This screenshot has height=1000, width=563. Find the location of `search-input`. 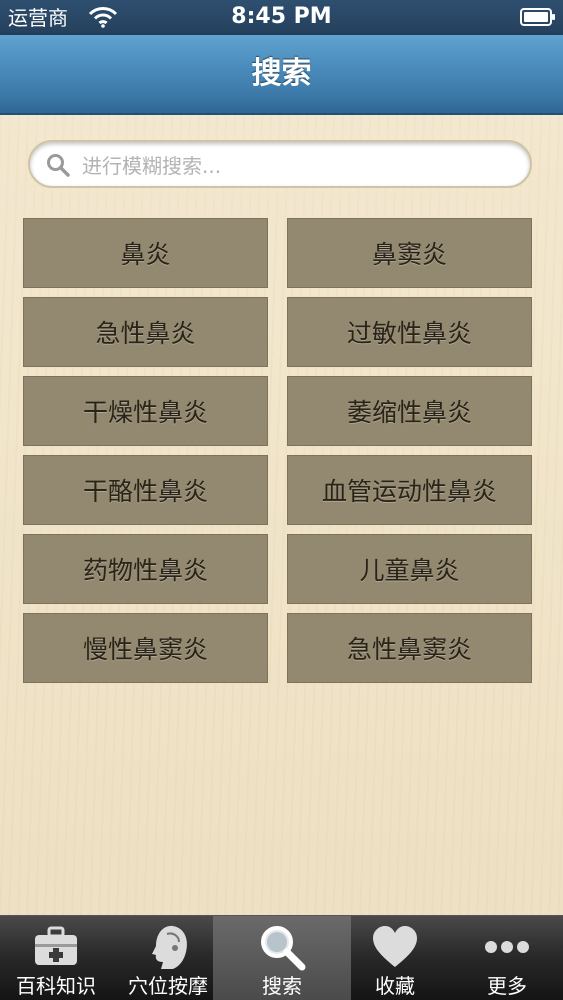

search-input is located at coordinates (302, 166).